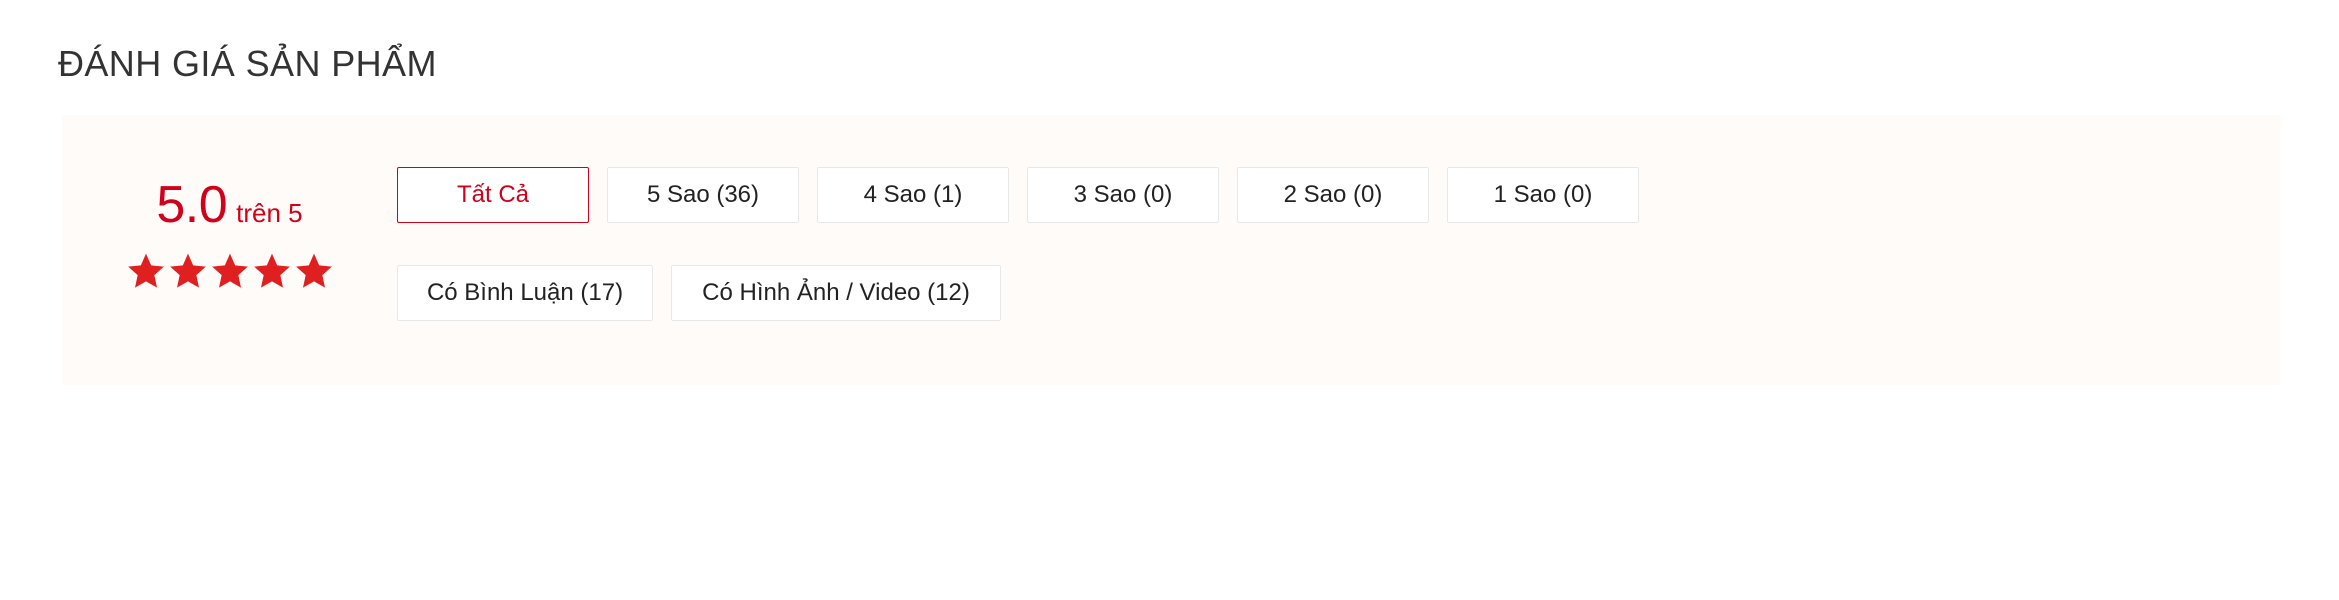 Image resolution: width=2339 pixels, height=600 pixels. I want to click on filter-1-star-button: 1 Sao (0), so click(1543, 195).